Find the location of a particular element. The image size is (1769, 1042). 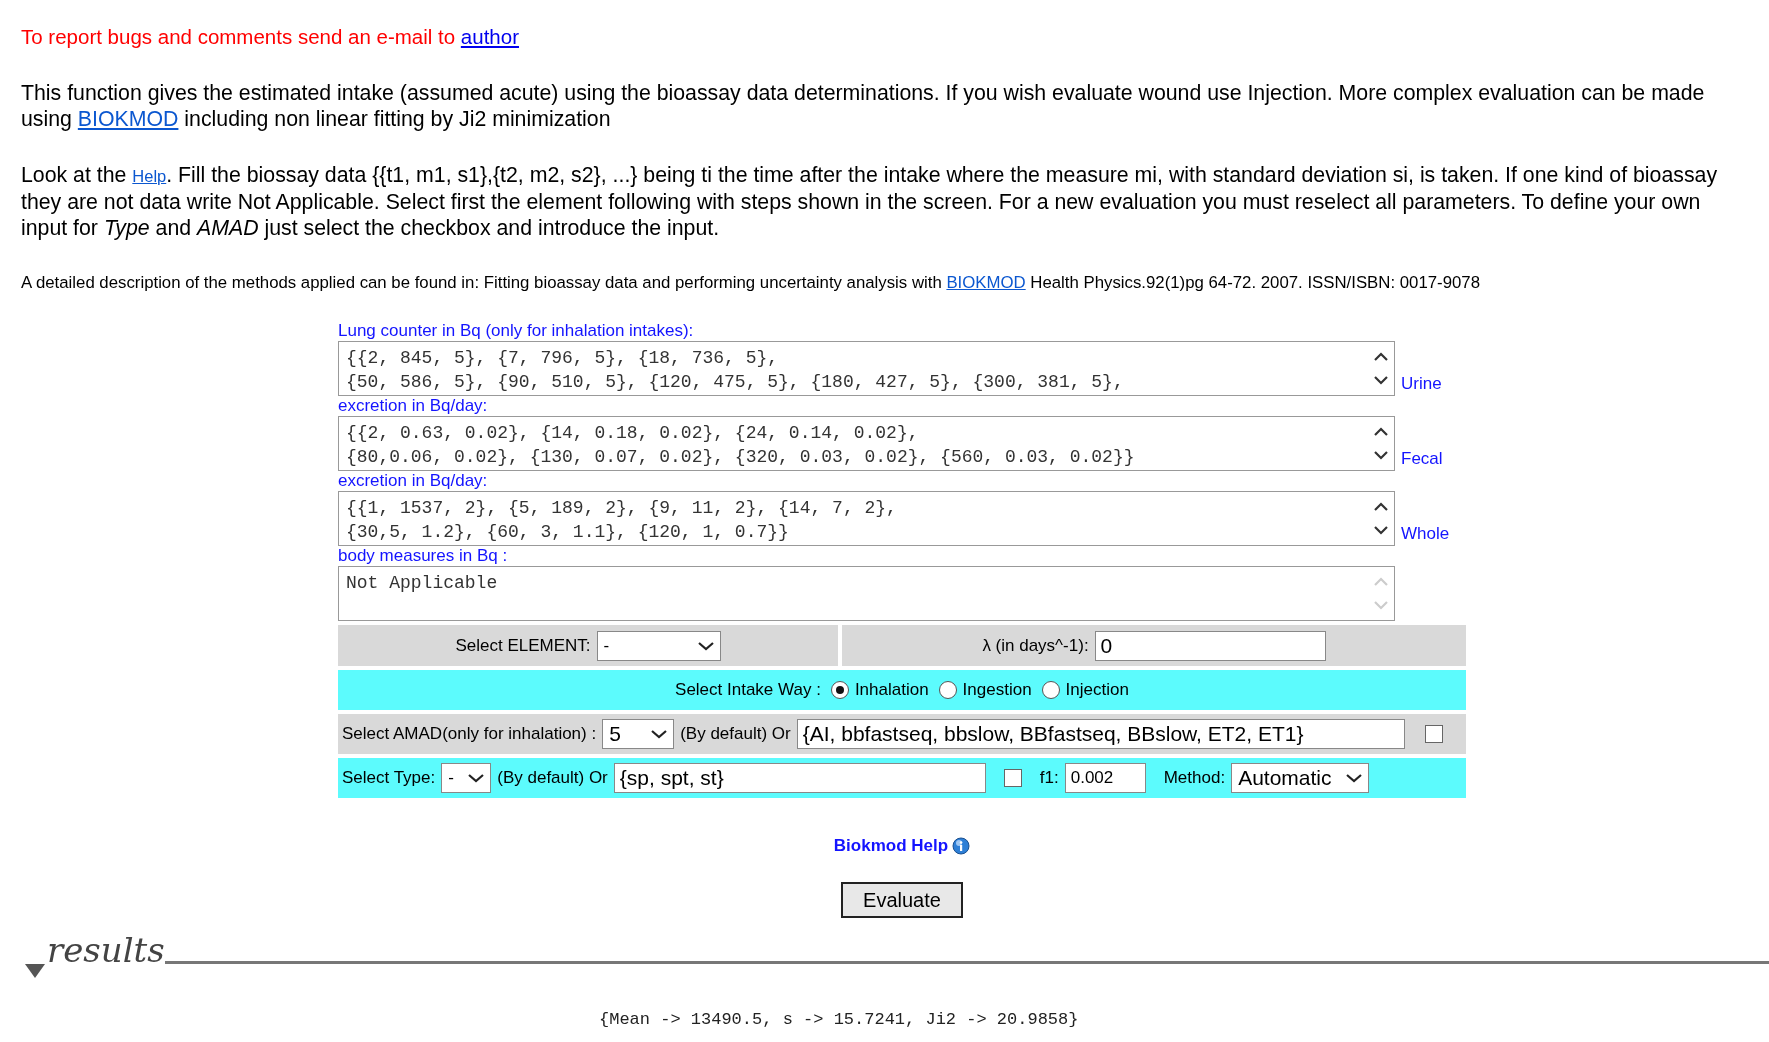

help-link: Biokmod Help is located at coordinates (891, 846).